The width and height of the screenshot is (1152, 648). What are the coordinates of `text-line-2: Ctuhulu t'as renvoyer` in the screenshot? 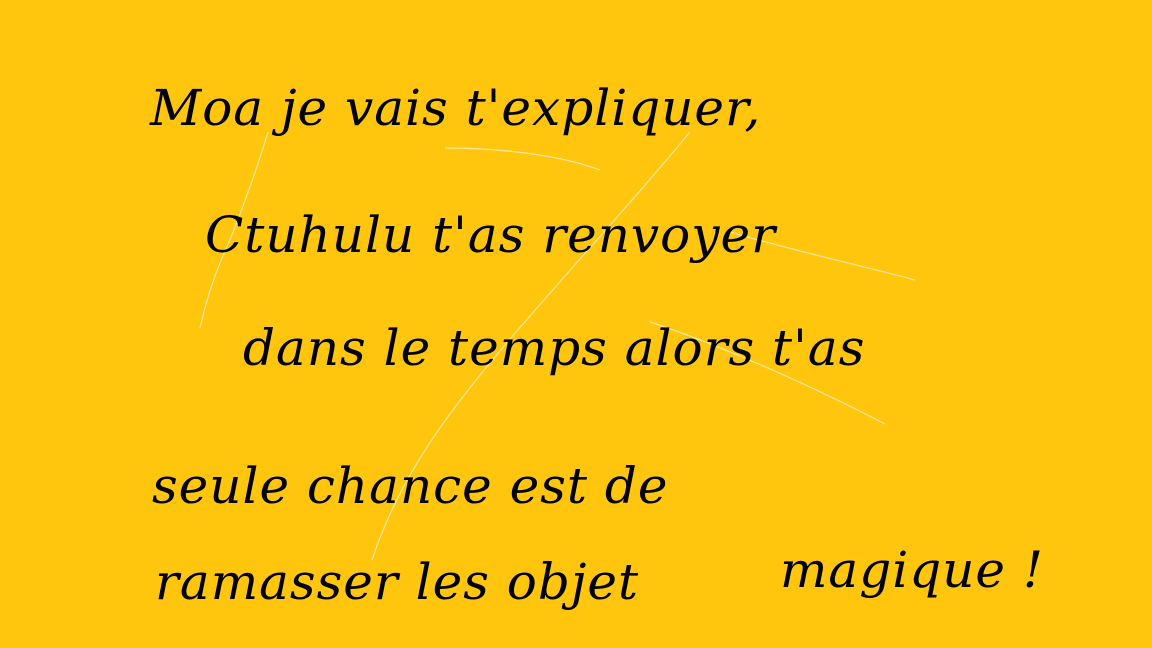 It's located at (491, 235).